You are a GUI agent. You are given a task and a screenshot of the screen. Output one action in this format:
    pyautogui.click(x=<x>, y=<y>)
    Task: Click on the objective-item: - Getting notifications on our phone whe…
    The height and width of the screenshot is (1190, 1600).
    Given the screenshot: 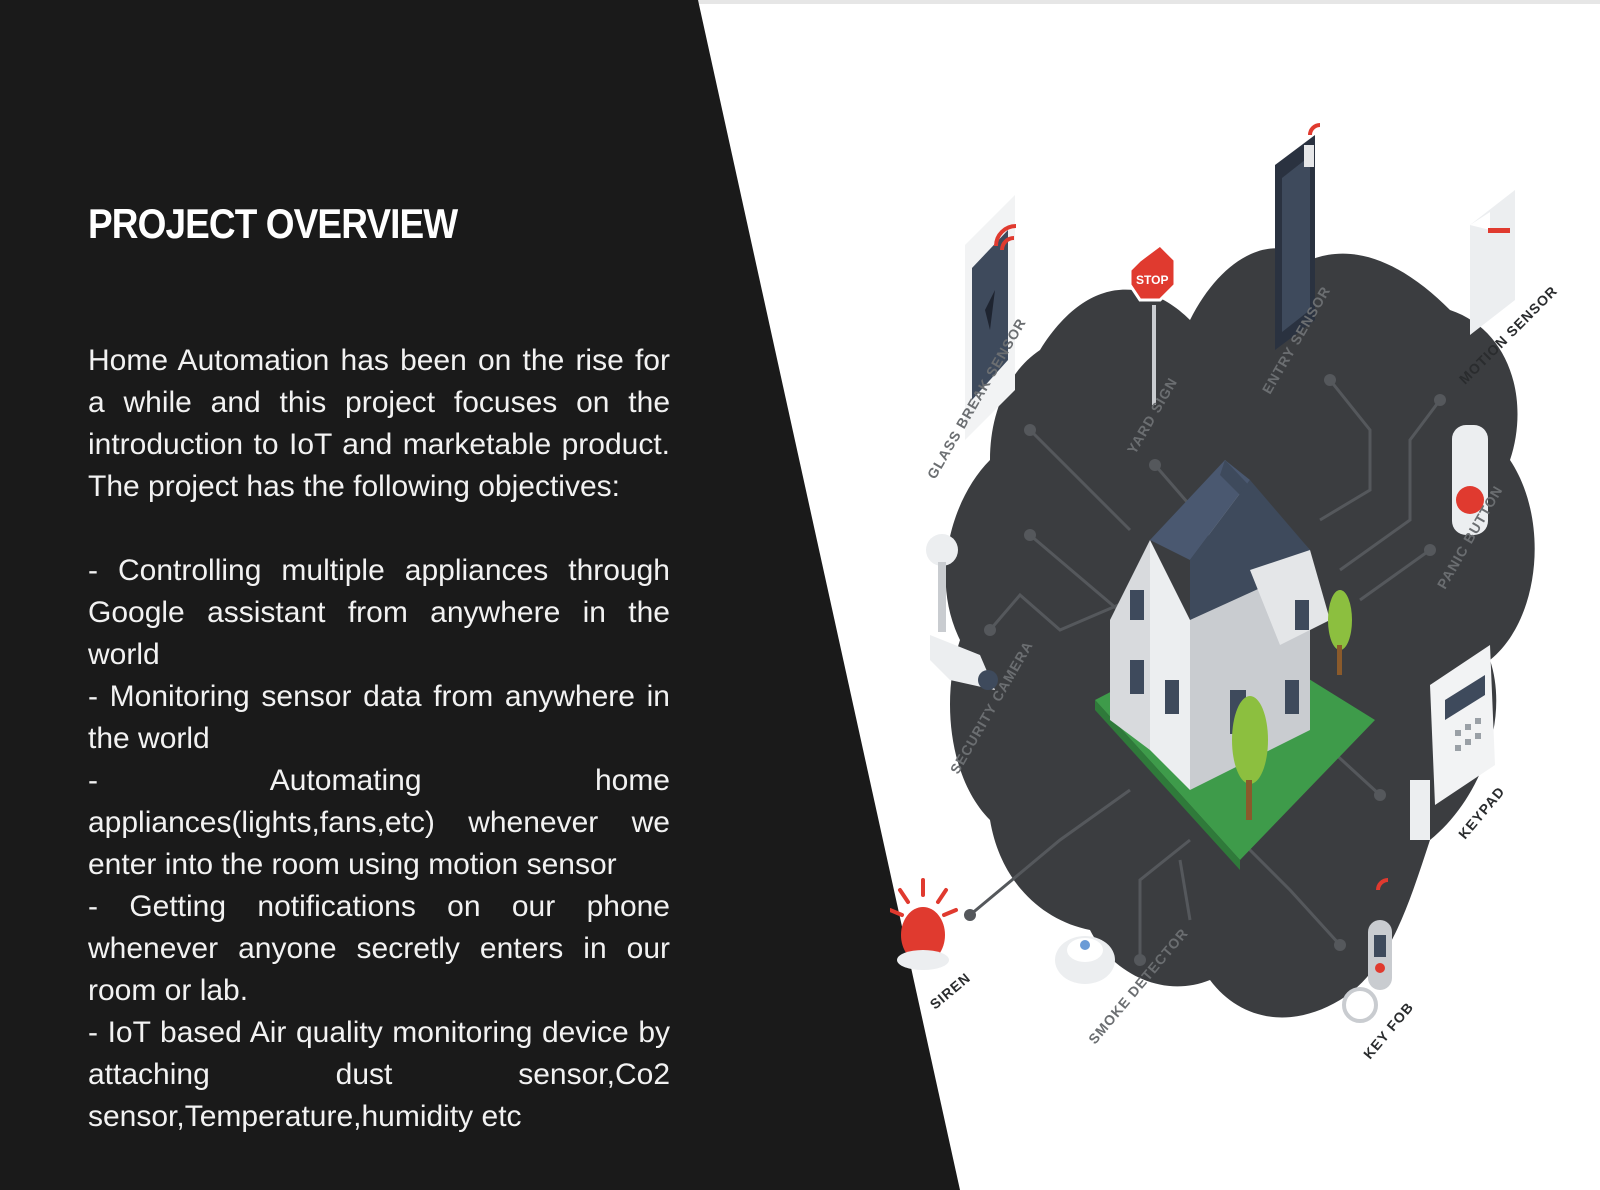 What is the action you would take?
    pyautogui.click(x=379, y=948)
    